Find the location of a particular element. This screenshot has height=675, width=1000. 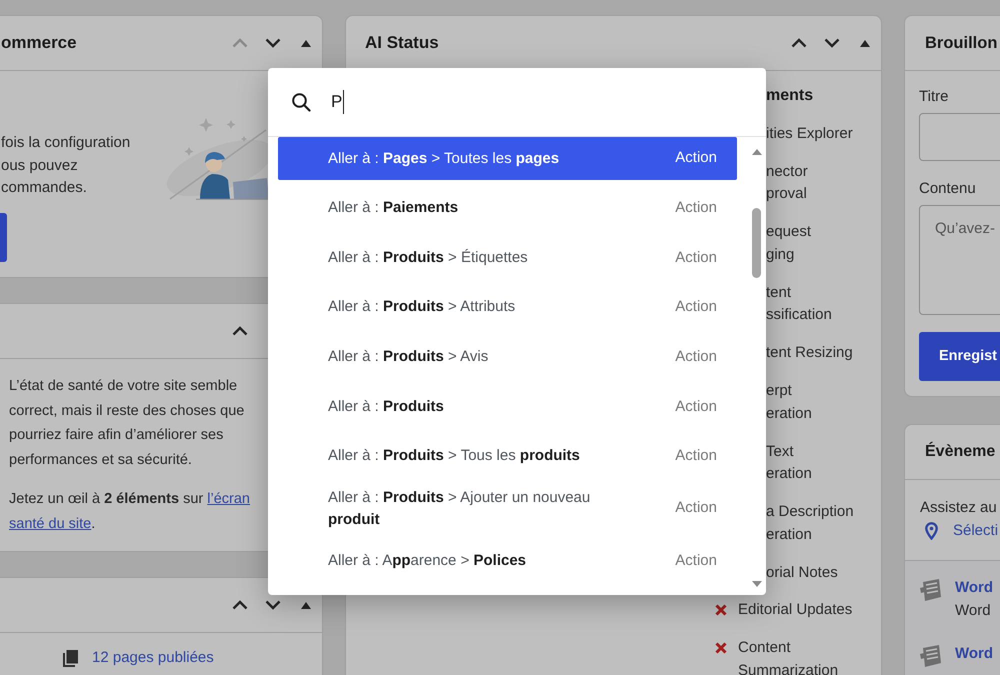

option-label: Aller à : Pages > Toutes les pages is located at coordinates (444, 158).